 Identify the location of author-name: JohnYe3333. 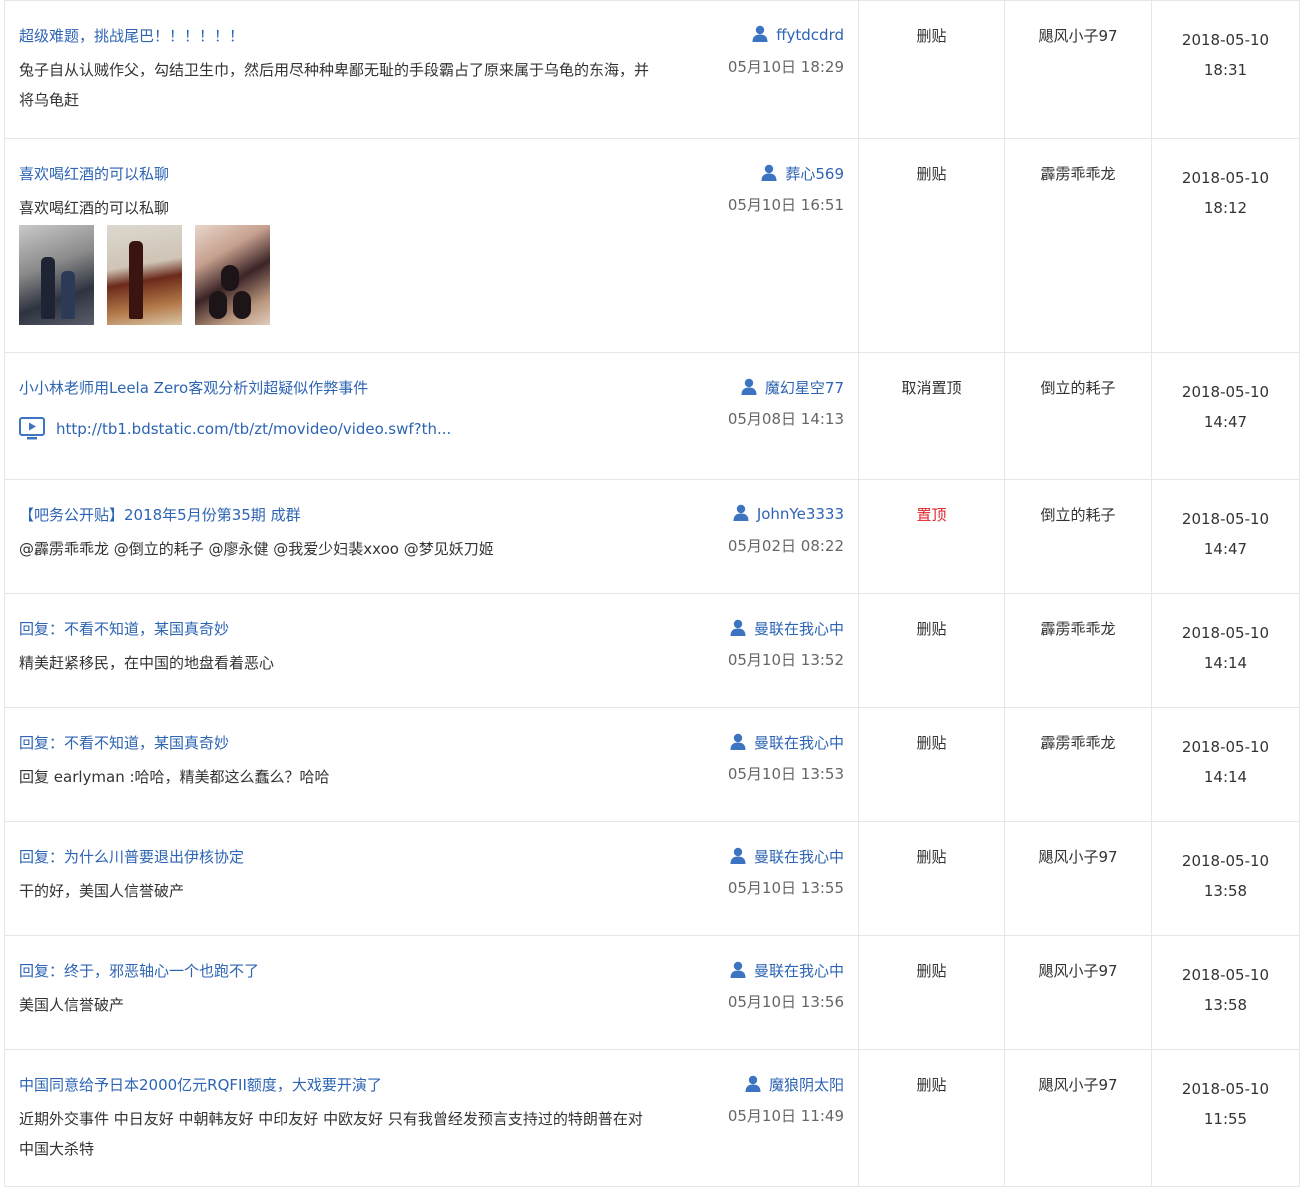
(800, 514).